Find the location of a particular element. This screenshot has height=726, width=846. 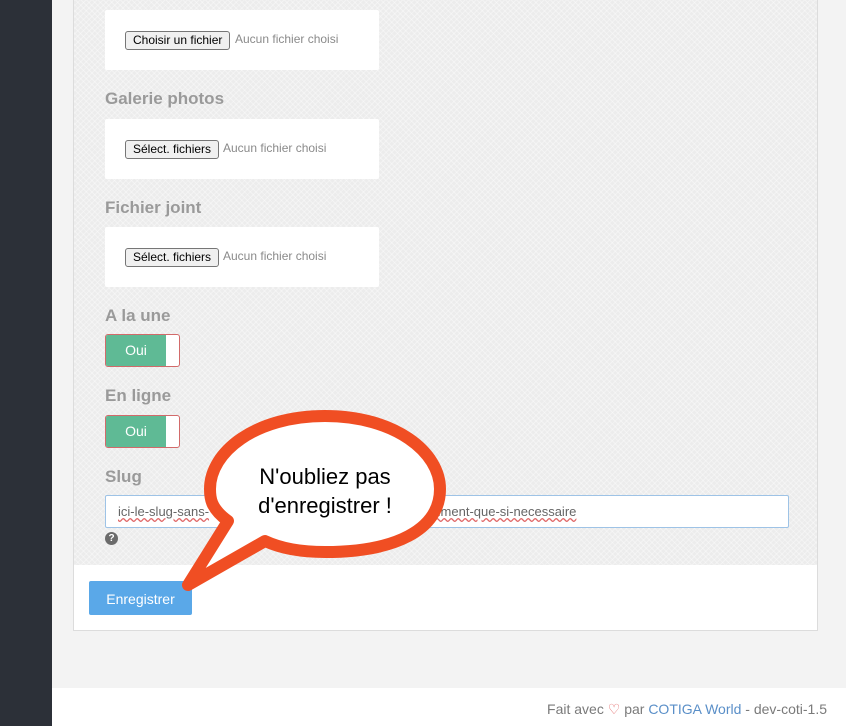

slug-label: Slug is located at coordinates (123, 476).